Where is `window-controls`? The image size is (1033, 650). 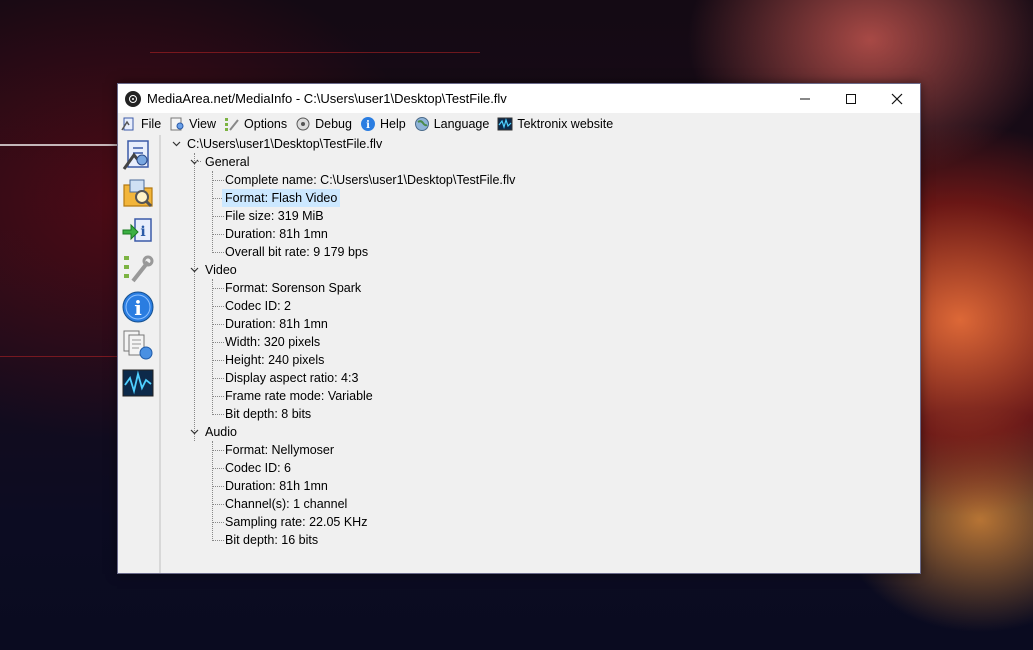
window-controls is located at coordinates (851, 98).